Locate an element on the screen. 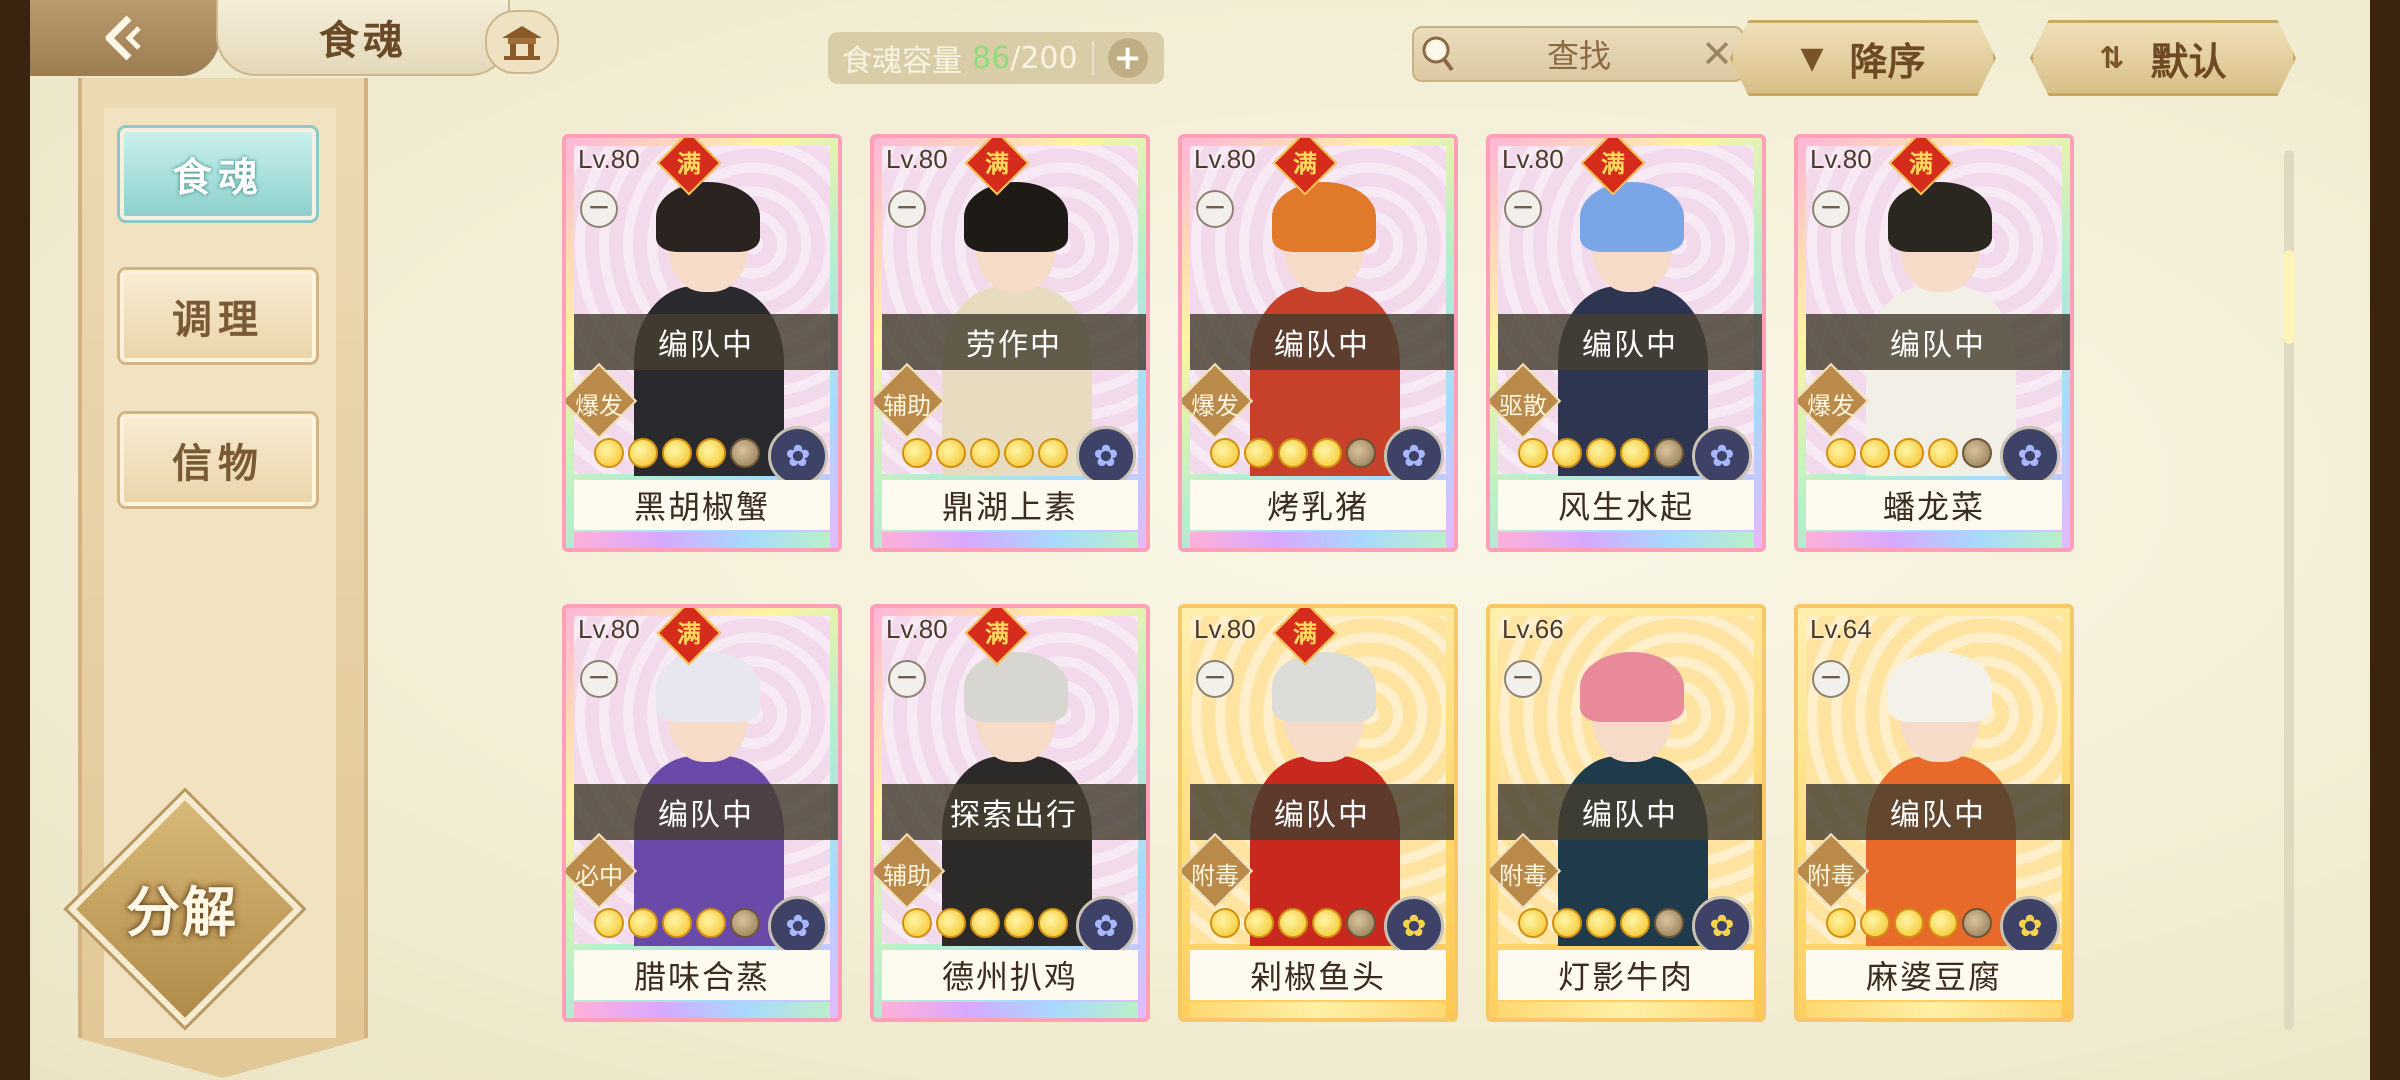 The height and width of the screenshot is (1080, 2400). role-label: 必中 is located at coordinates (599, 876).